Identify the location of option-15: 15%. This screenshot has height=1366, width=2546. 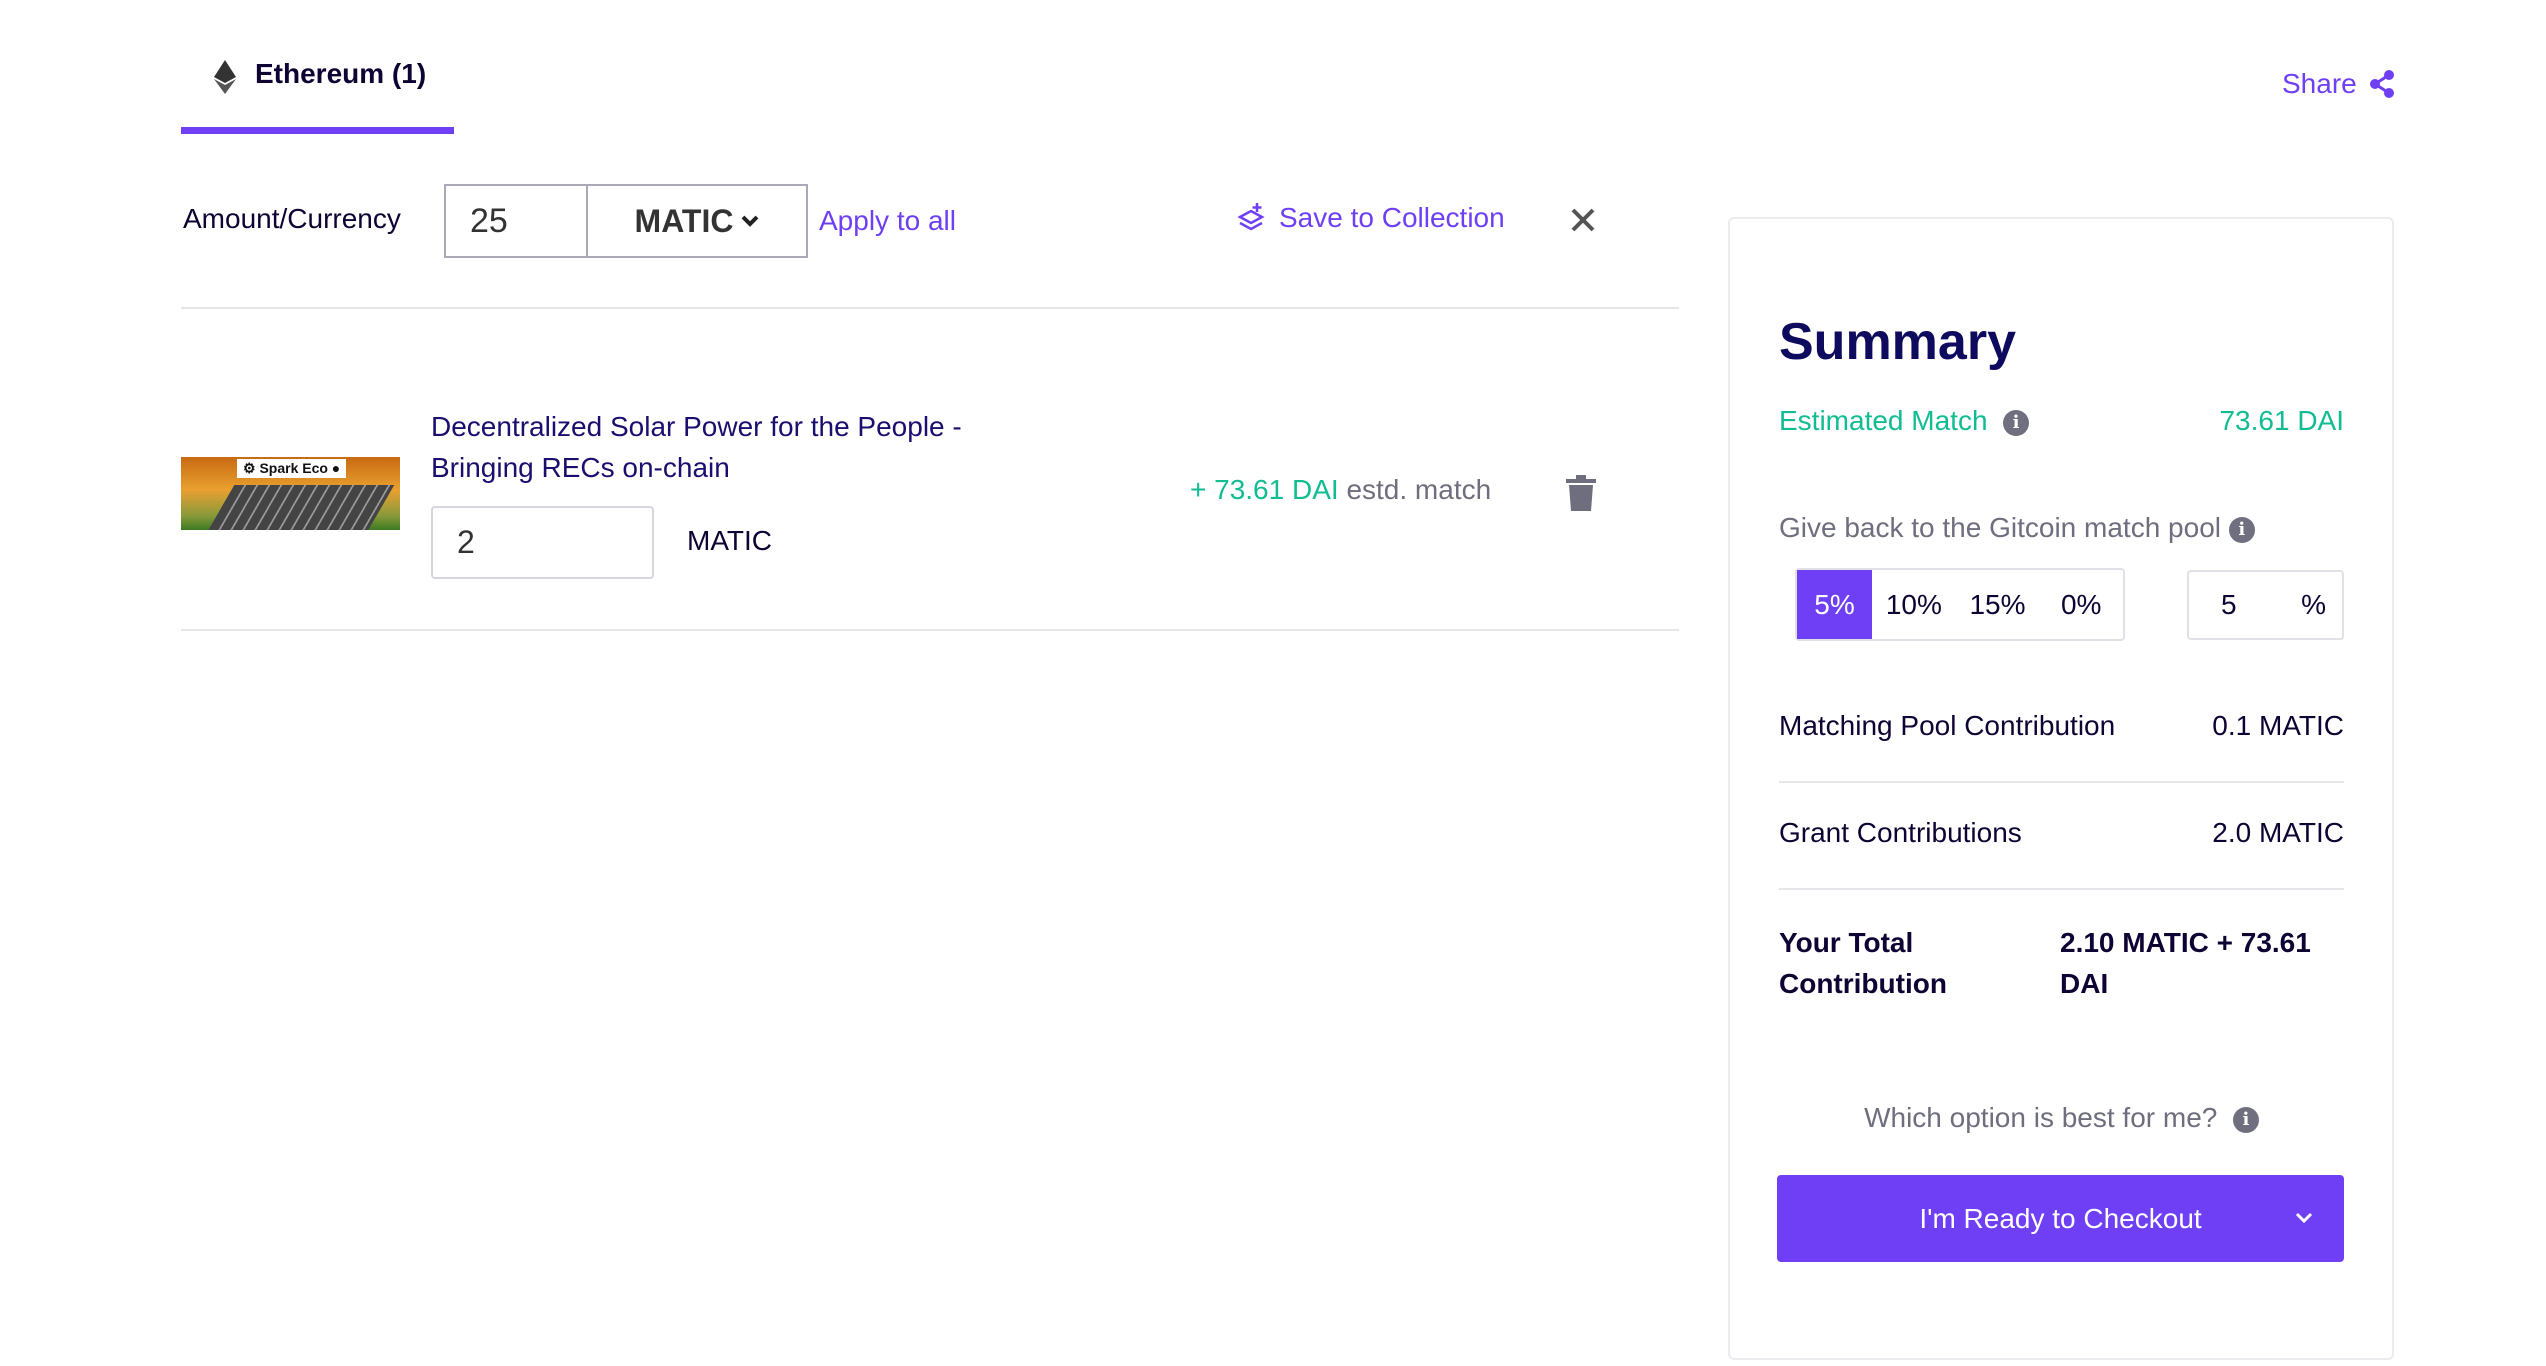
(1998, 604).